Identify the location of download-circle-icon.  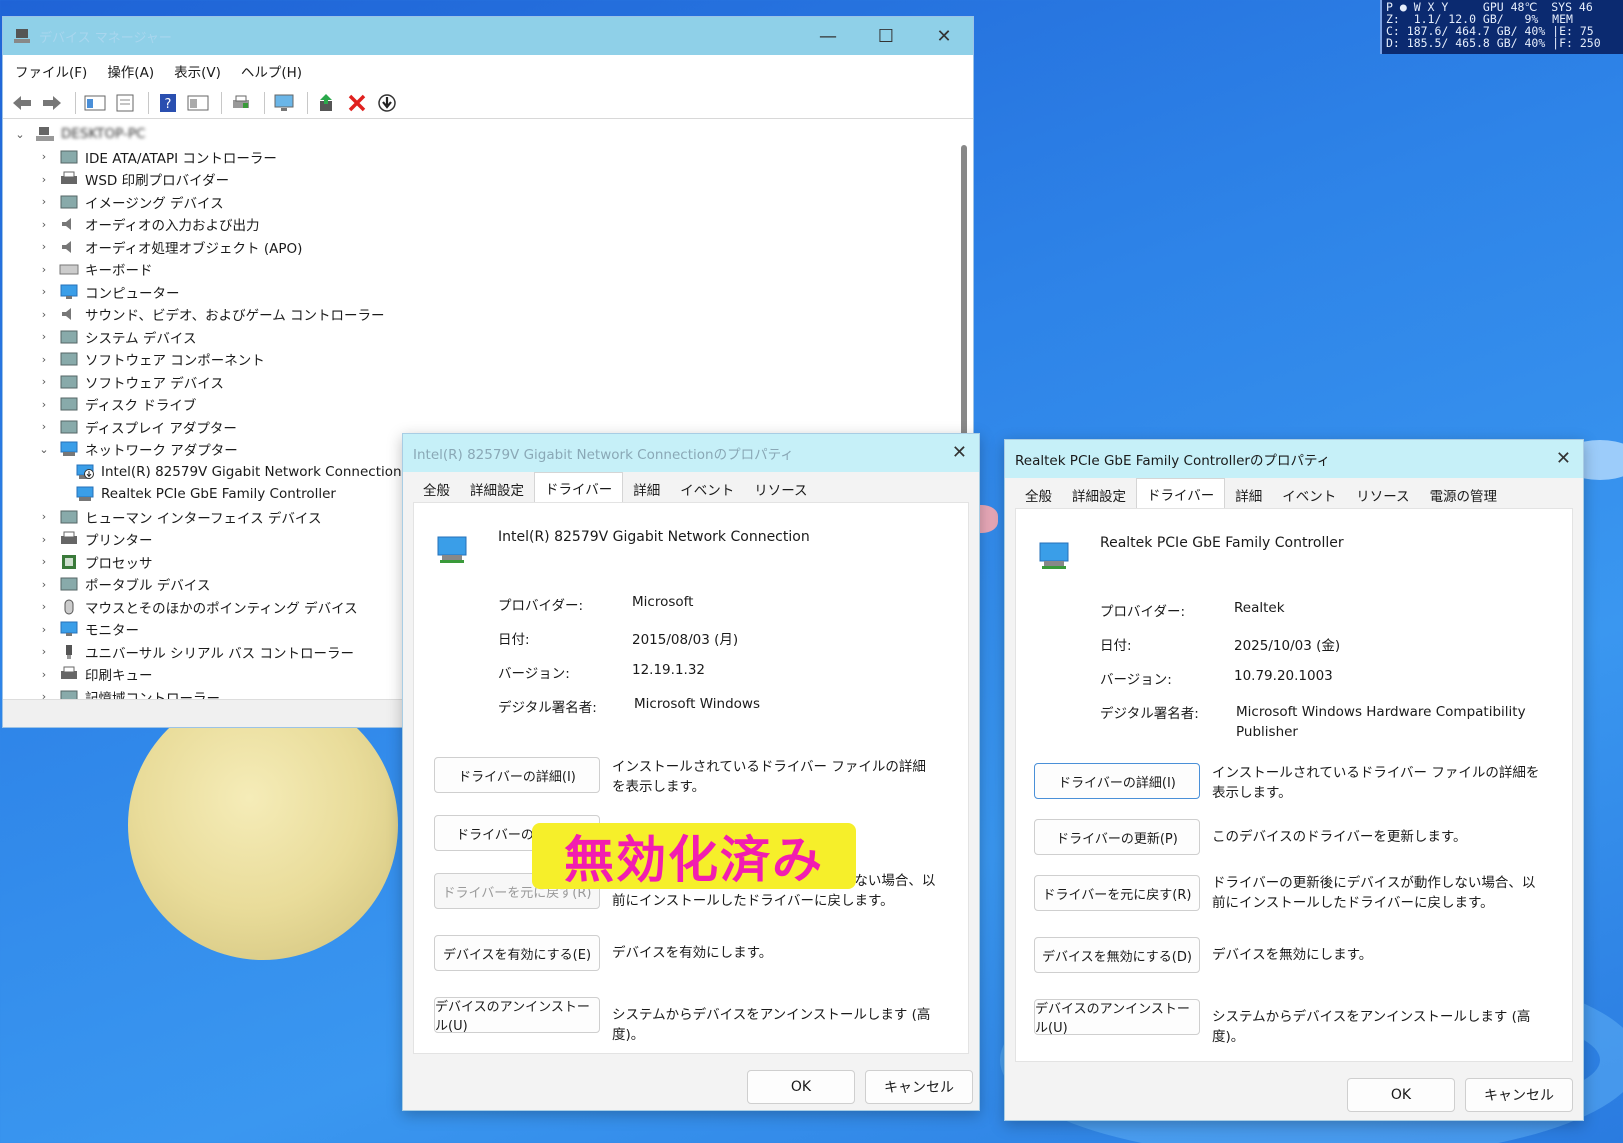
(387, 103).